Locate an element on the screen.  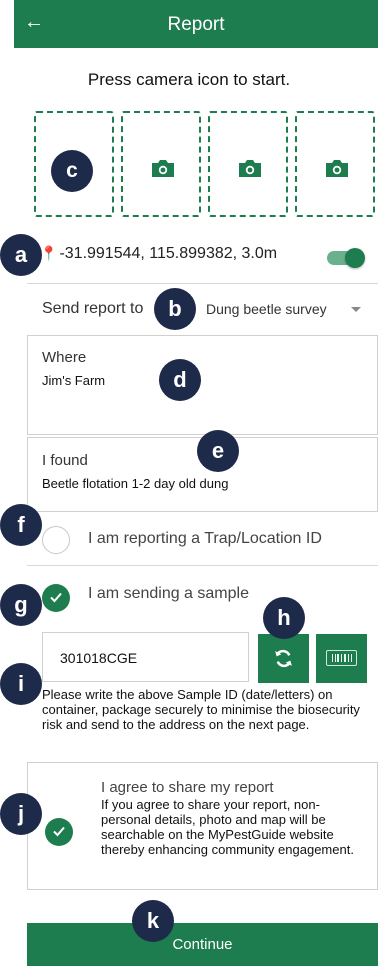
annotation-marker-j: j is located at coordinates (21, 814).